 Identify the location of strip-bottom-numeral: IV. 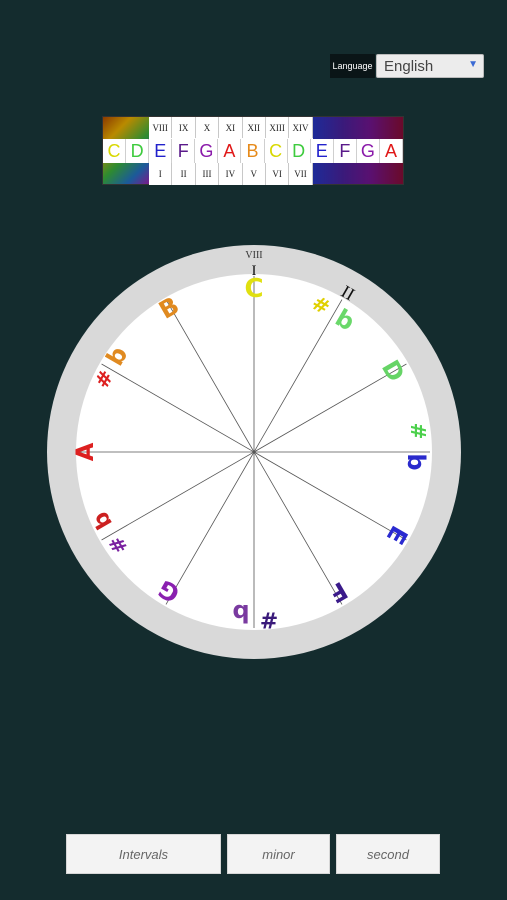
(231, 174).